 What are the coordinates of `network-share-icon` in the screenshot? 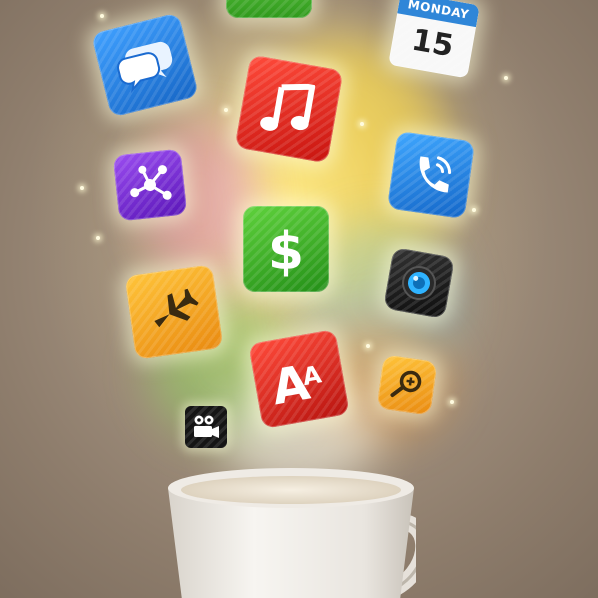 It's located at (150, 185).